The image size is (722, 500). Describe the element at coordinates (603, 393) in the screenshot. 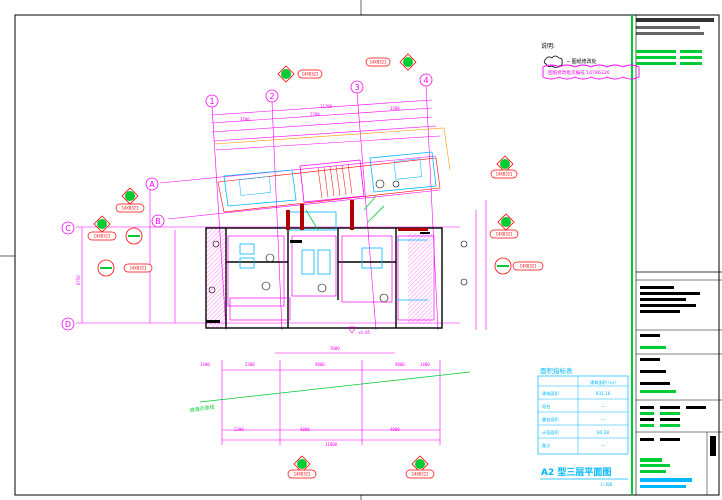

I see `svg-text: 831.16` at that location.